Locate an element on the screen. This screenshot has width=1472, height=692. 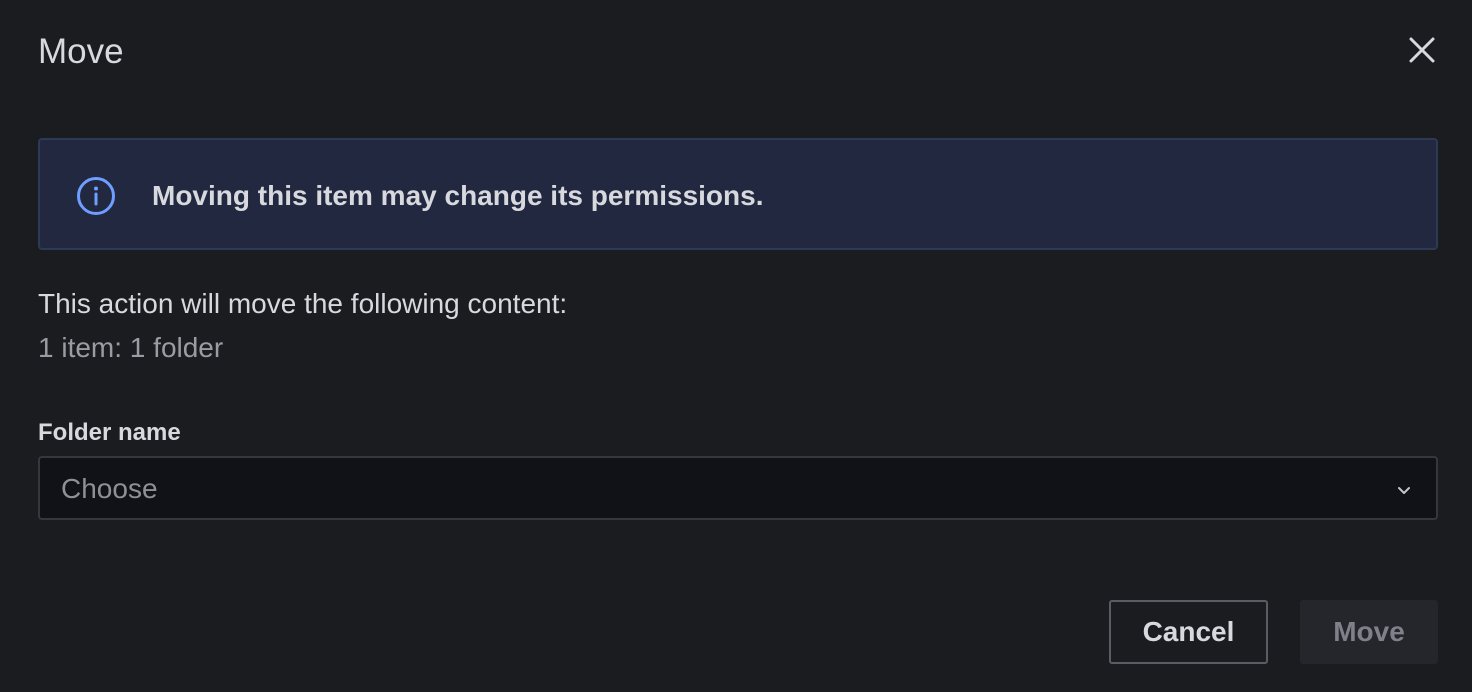
close-icon is located at coordinates (1422, 50).